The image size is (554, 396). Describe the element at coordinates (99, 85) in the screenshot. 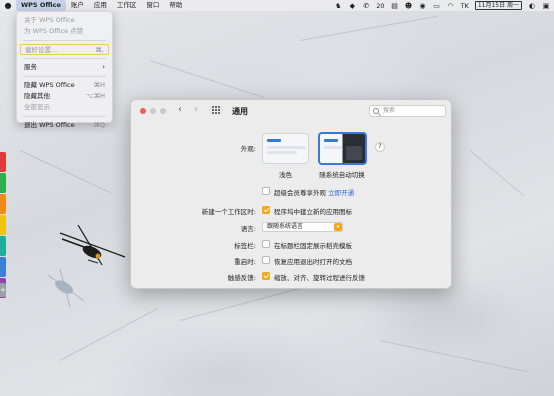

I see `hide-app-shortcut: ⌘H` at that location.